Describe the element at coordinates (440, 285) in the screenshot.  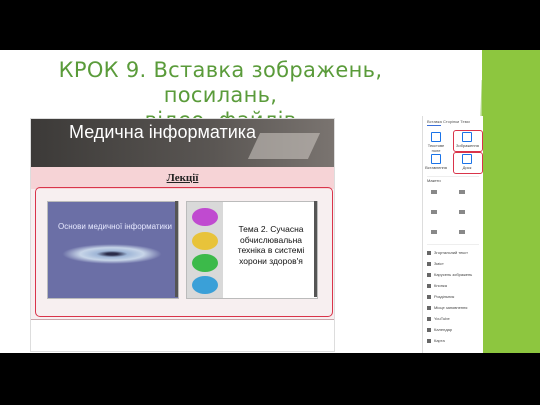
I see `panel-item-label: Кнопка` at that location.